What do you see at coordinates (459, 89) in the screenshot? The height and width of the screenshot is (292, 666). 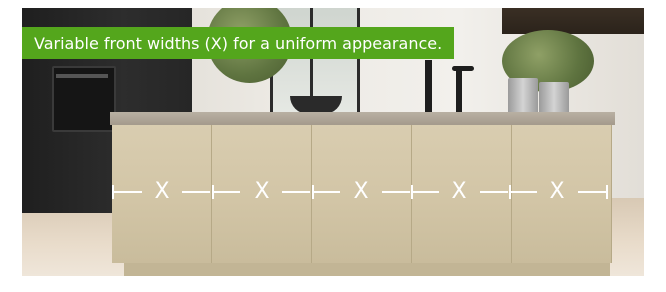 I see `tap-right` at bounding box center [459, 89].